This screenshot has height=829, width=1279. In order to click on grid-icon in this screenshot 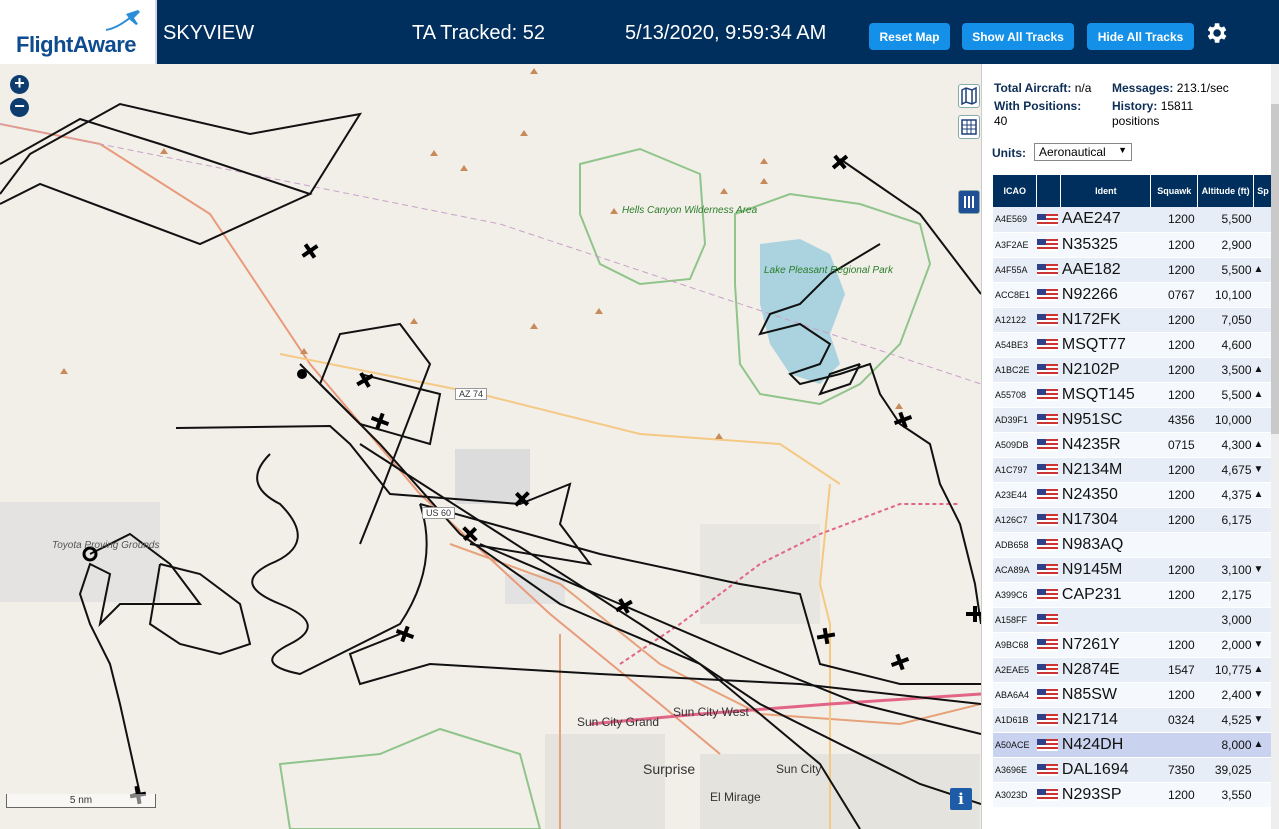, I will do `click(969, 127)`.